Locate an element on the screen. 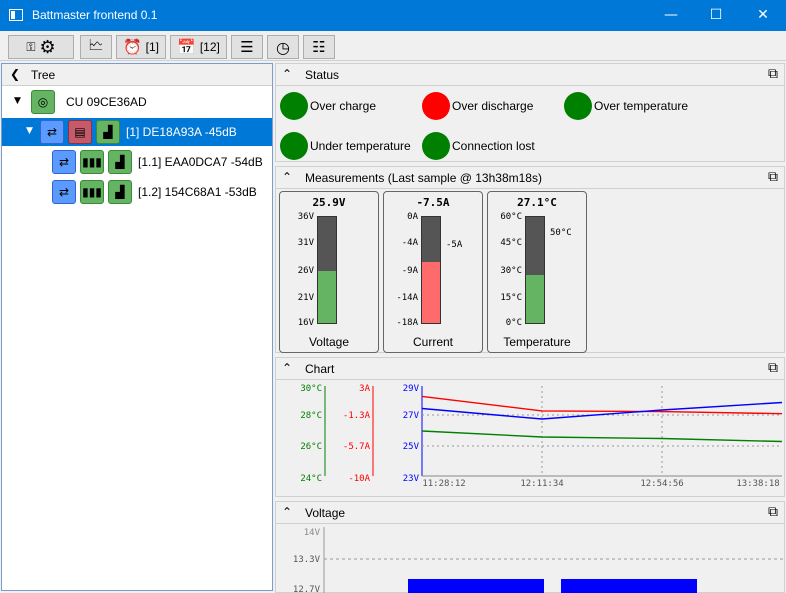  voltage-tick: 13.3V is located at coordinates (307, 560).